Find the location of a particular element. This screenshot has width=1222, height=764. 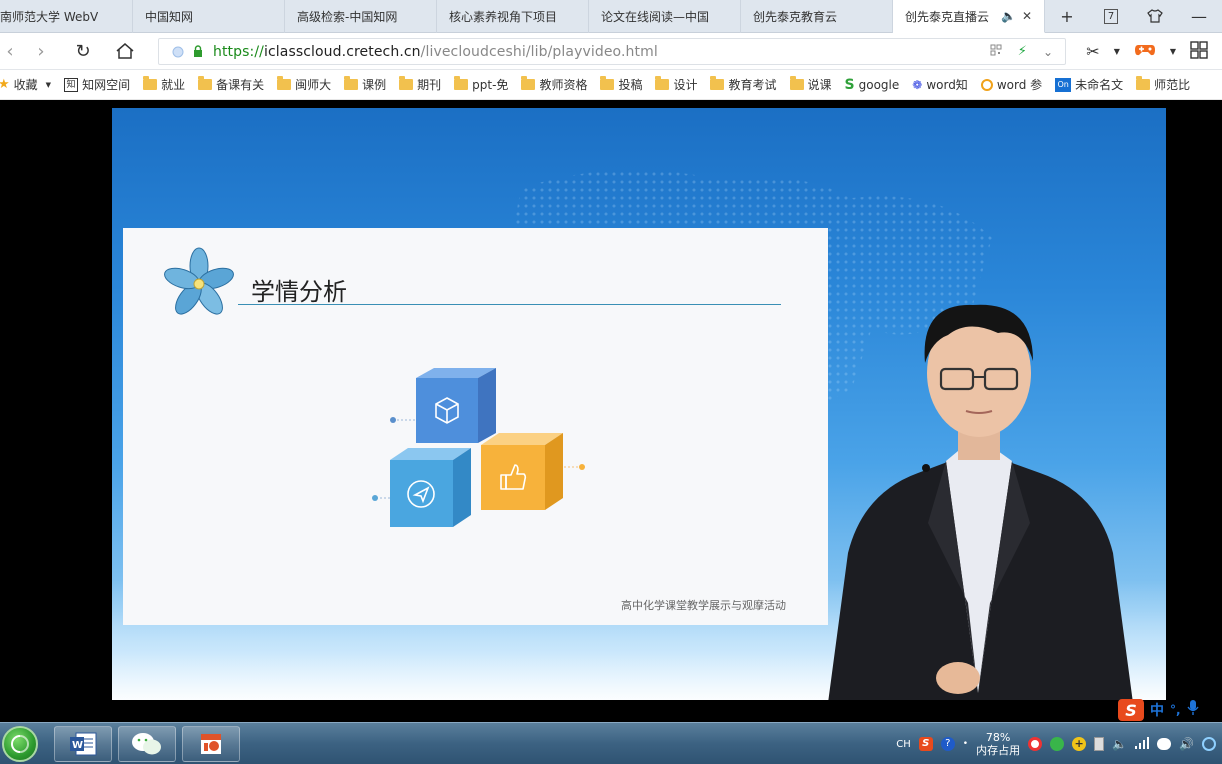

bookmark-label: 课例 is located at coordinates (374, 85).